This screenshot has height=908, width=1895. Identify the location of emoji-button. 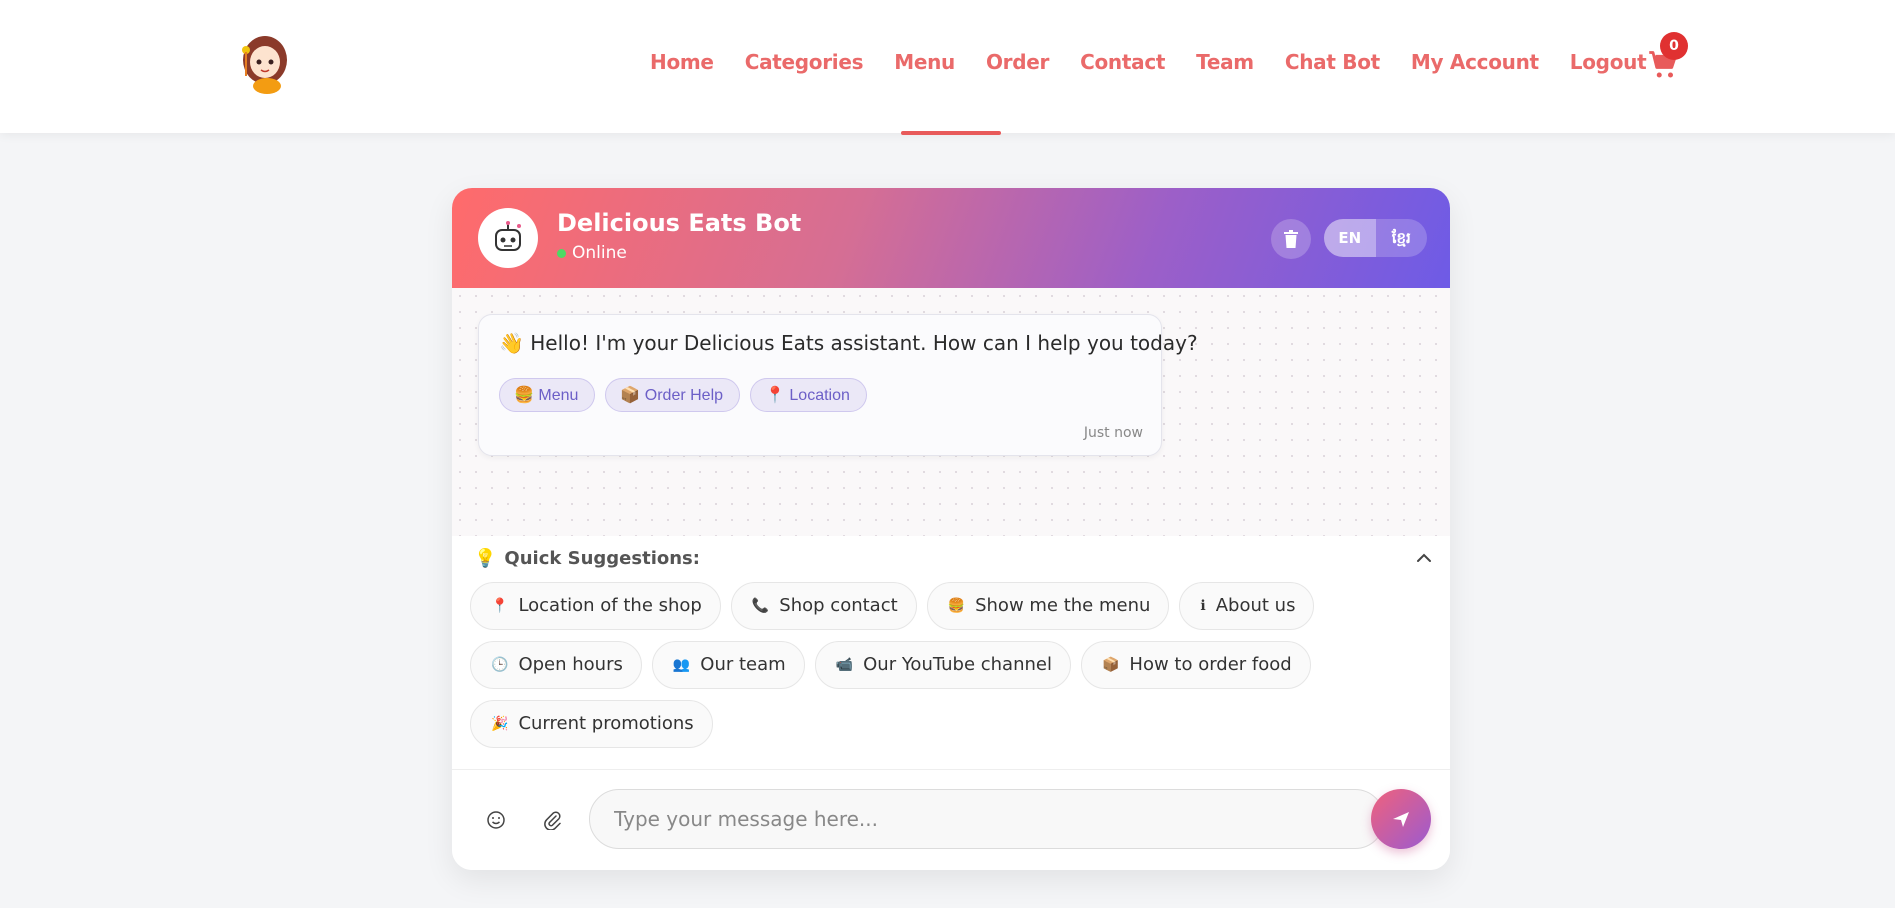
(496, 820).